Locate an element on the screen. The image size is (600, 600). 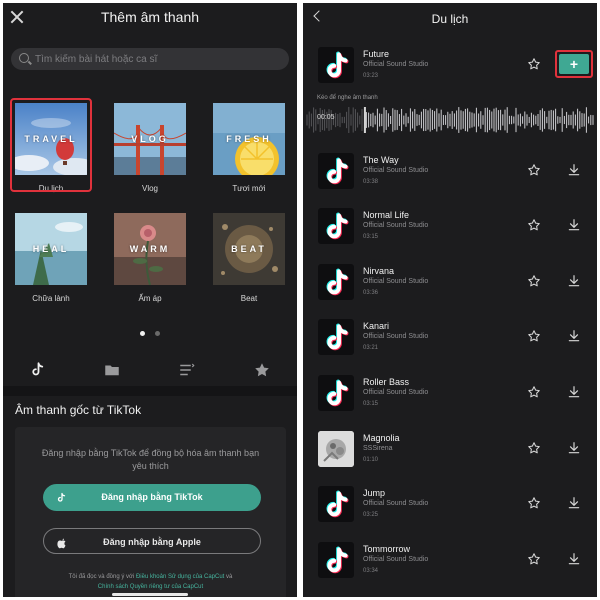
song-row: Jump Official Sound Studio 03:25 is located at coordinates (450, 509).